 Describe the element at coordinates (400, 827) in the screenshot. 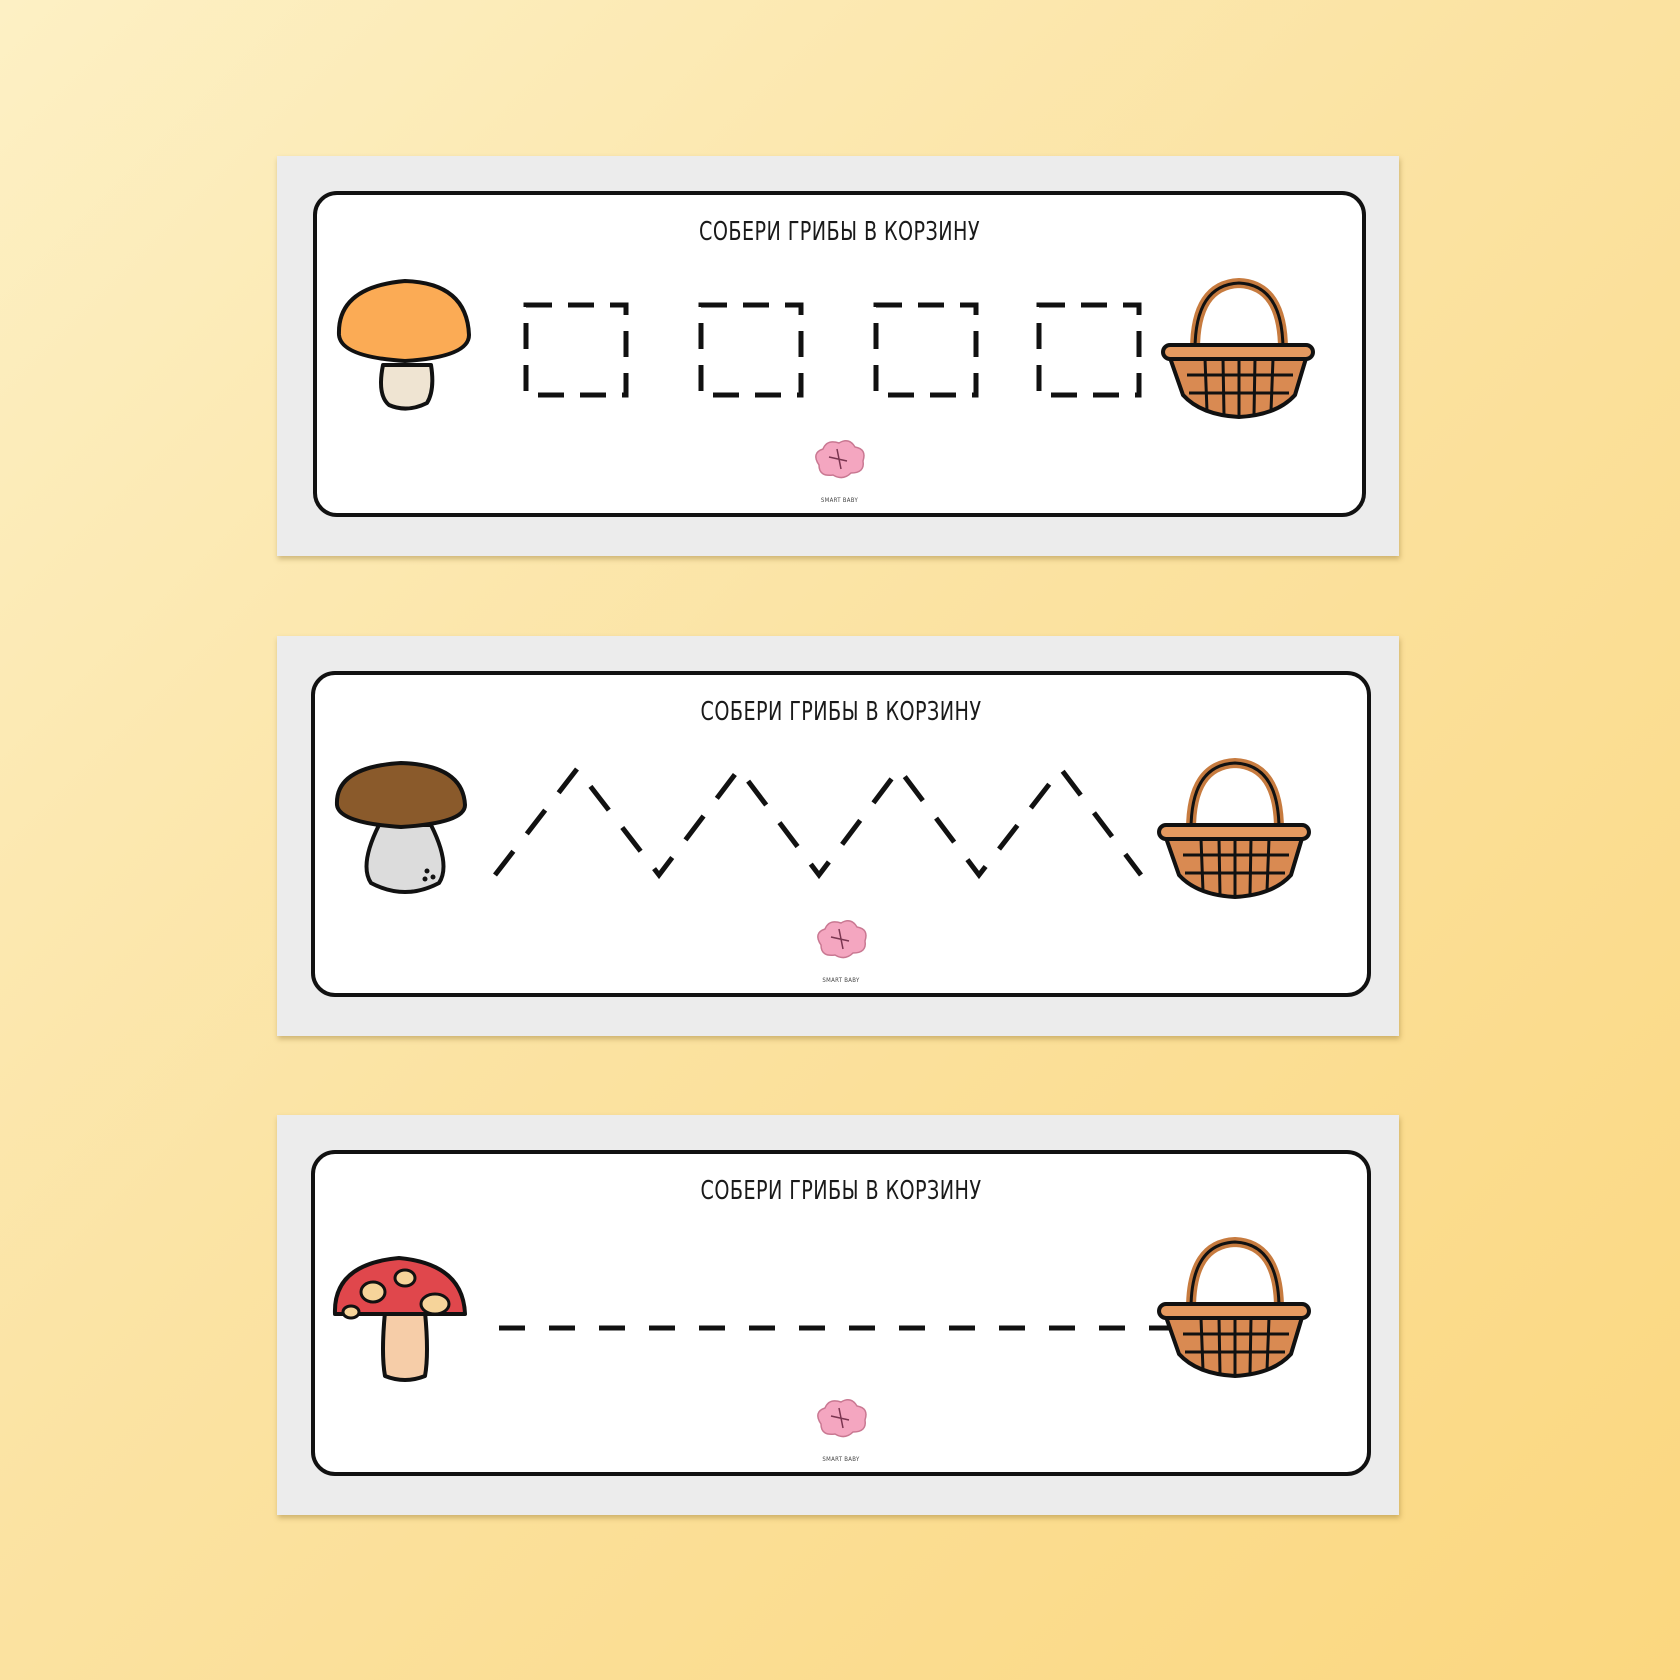

I see `porcini-mushroom-icon` at that location.